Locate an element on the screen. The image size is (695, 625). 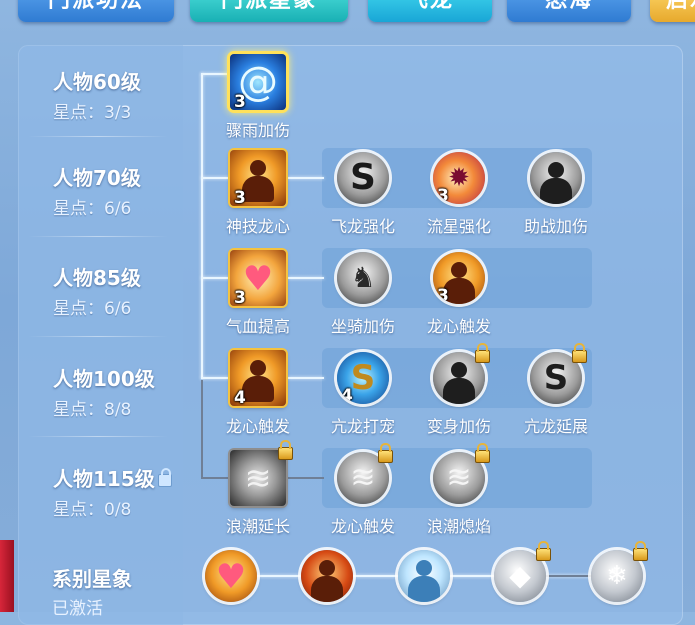
red-ribbon-decoration is located at coordinates (7, 576).